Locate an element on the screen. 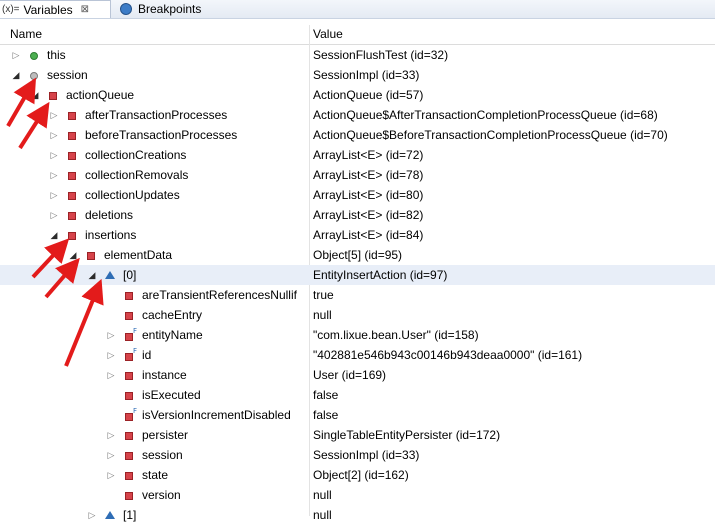 This screenshot has height=525, width=715. array-element-icon is located at coordinates (110, 275).